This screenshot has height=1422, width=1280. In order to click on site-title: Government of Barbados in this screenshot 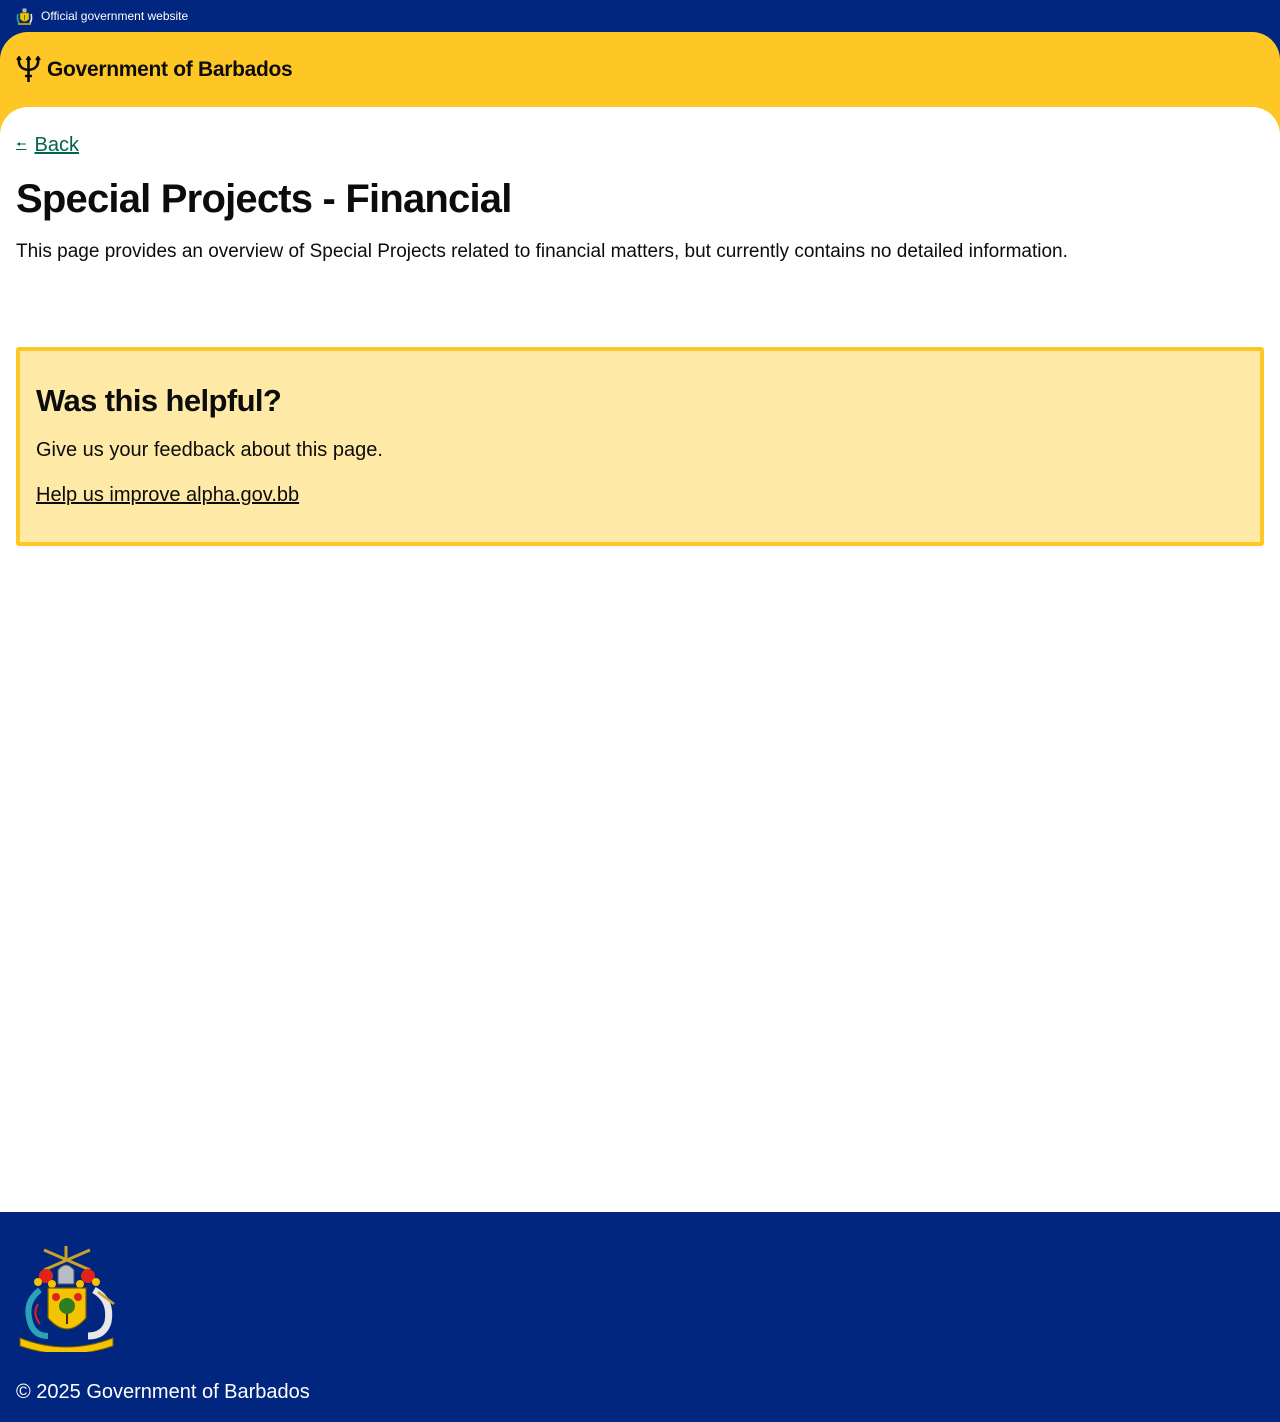, I will do `click(170, 69)`.